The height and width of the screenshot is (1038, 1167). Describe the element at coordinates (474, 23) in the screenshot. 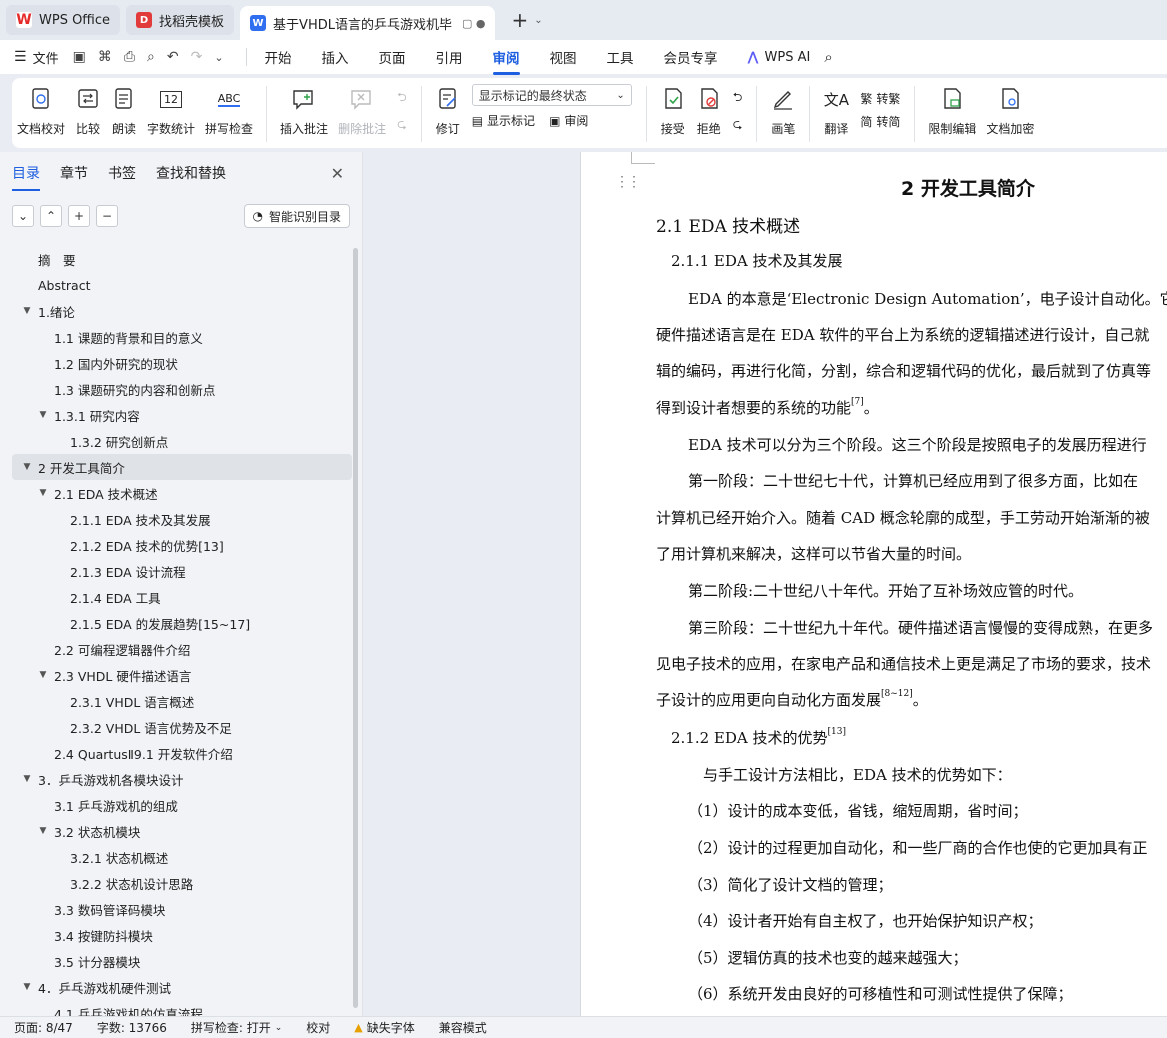

I see `tab-close-icon: ▢ ●` at that location.